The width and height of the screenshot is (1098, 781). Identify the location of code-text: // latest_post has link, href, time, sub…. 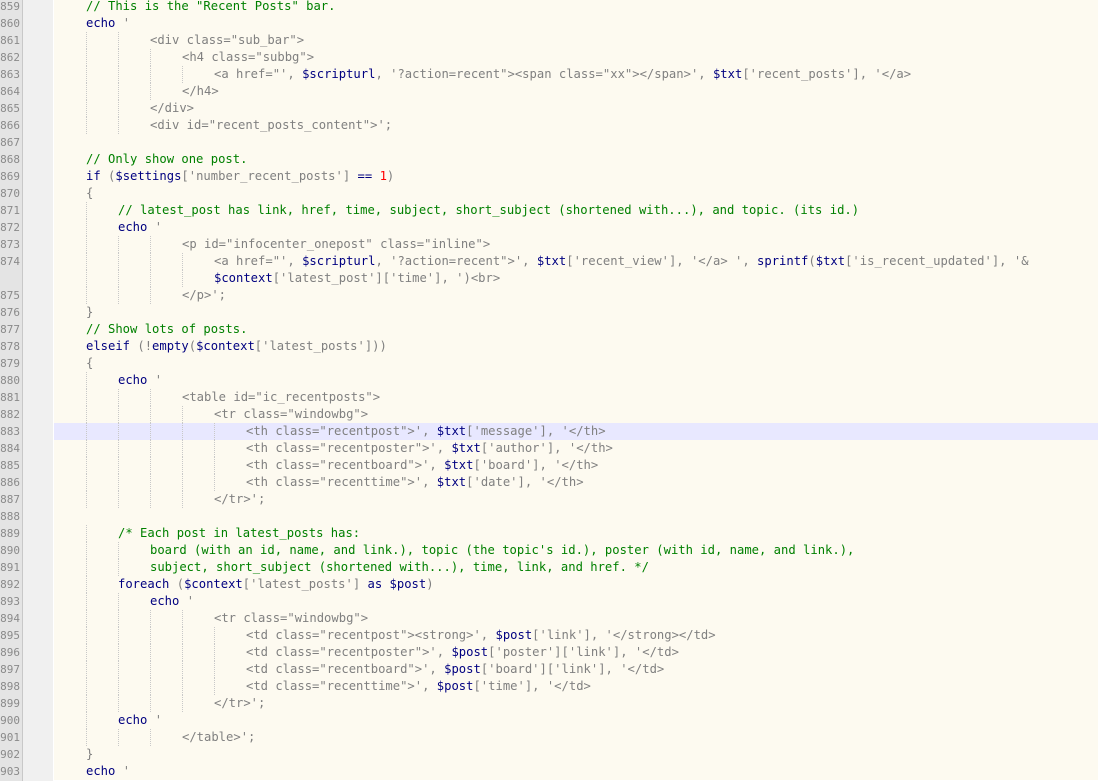
(576, 210).